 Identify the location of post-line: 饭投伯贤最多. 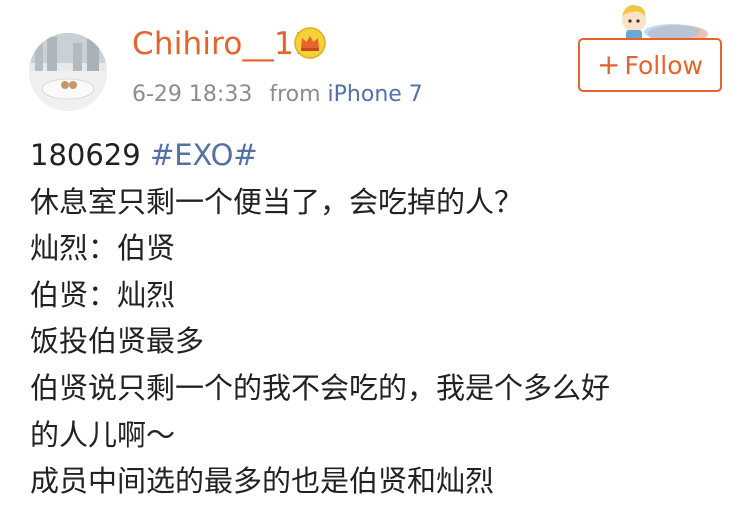
(117, 341).